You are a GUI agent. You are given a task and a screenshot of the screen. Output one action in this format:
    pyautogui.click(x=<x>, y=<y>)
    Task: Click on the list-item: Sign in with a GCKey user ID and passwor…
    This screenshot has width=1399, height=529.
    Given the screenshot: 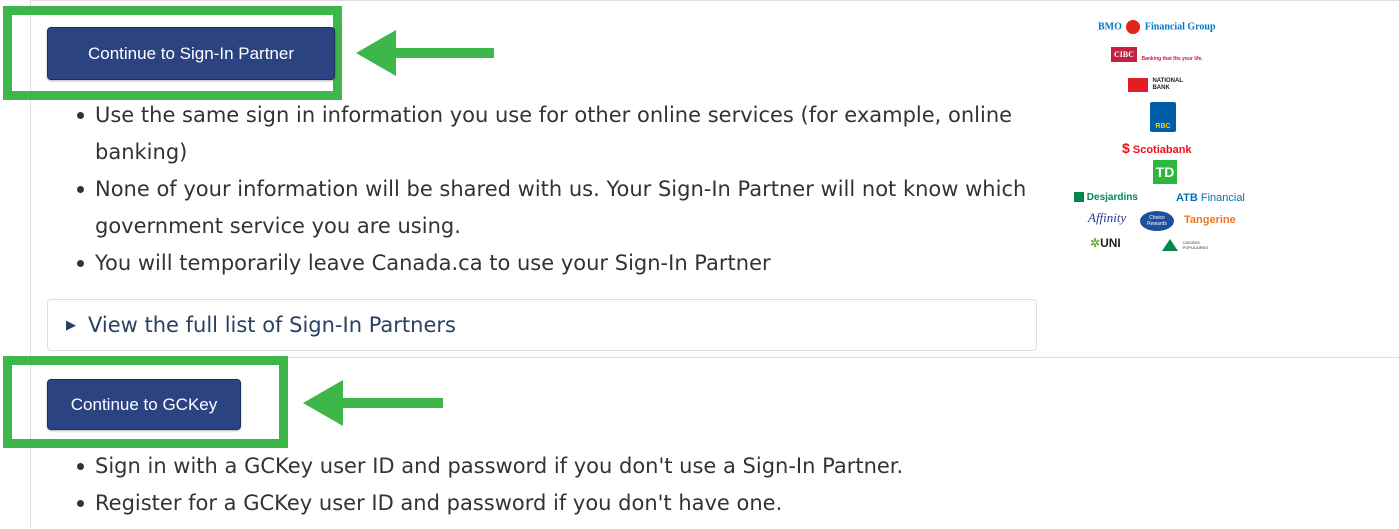 What is the action you would take?
    pyautogui.click(x=548, y=466)
    